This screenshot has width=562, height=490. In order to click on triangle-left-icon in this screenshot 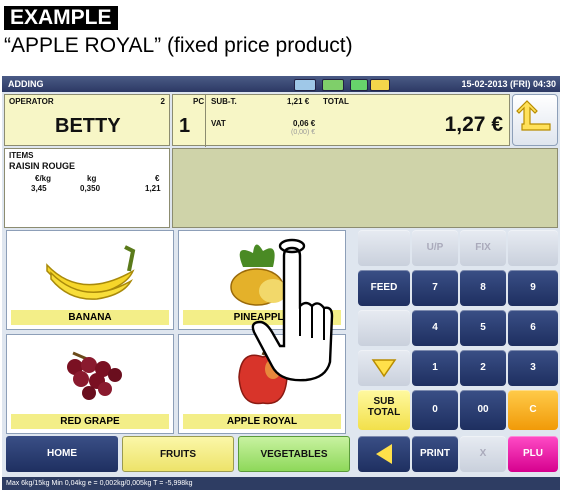, I will do `click(384, 454)`.